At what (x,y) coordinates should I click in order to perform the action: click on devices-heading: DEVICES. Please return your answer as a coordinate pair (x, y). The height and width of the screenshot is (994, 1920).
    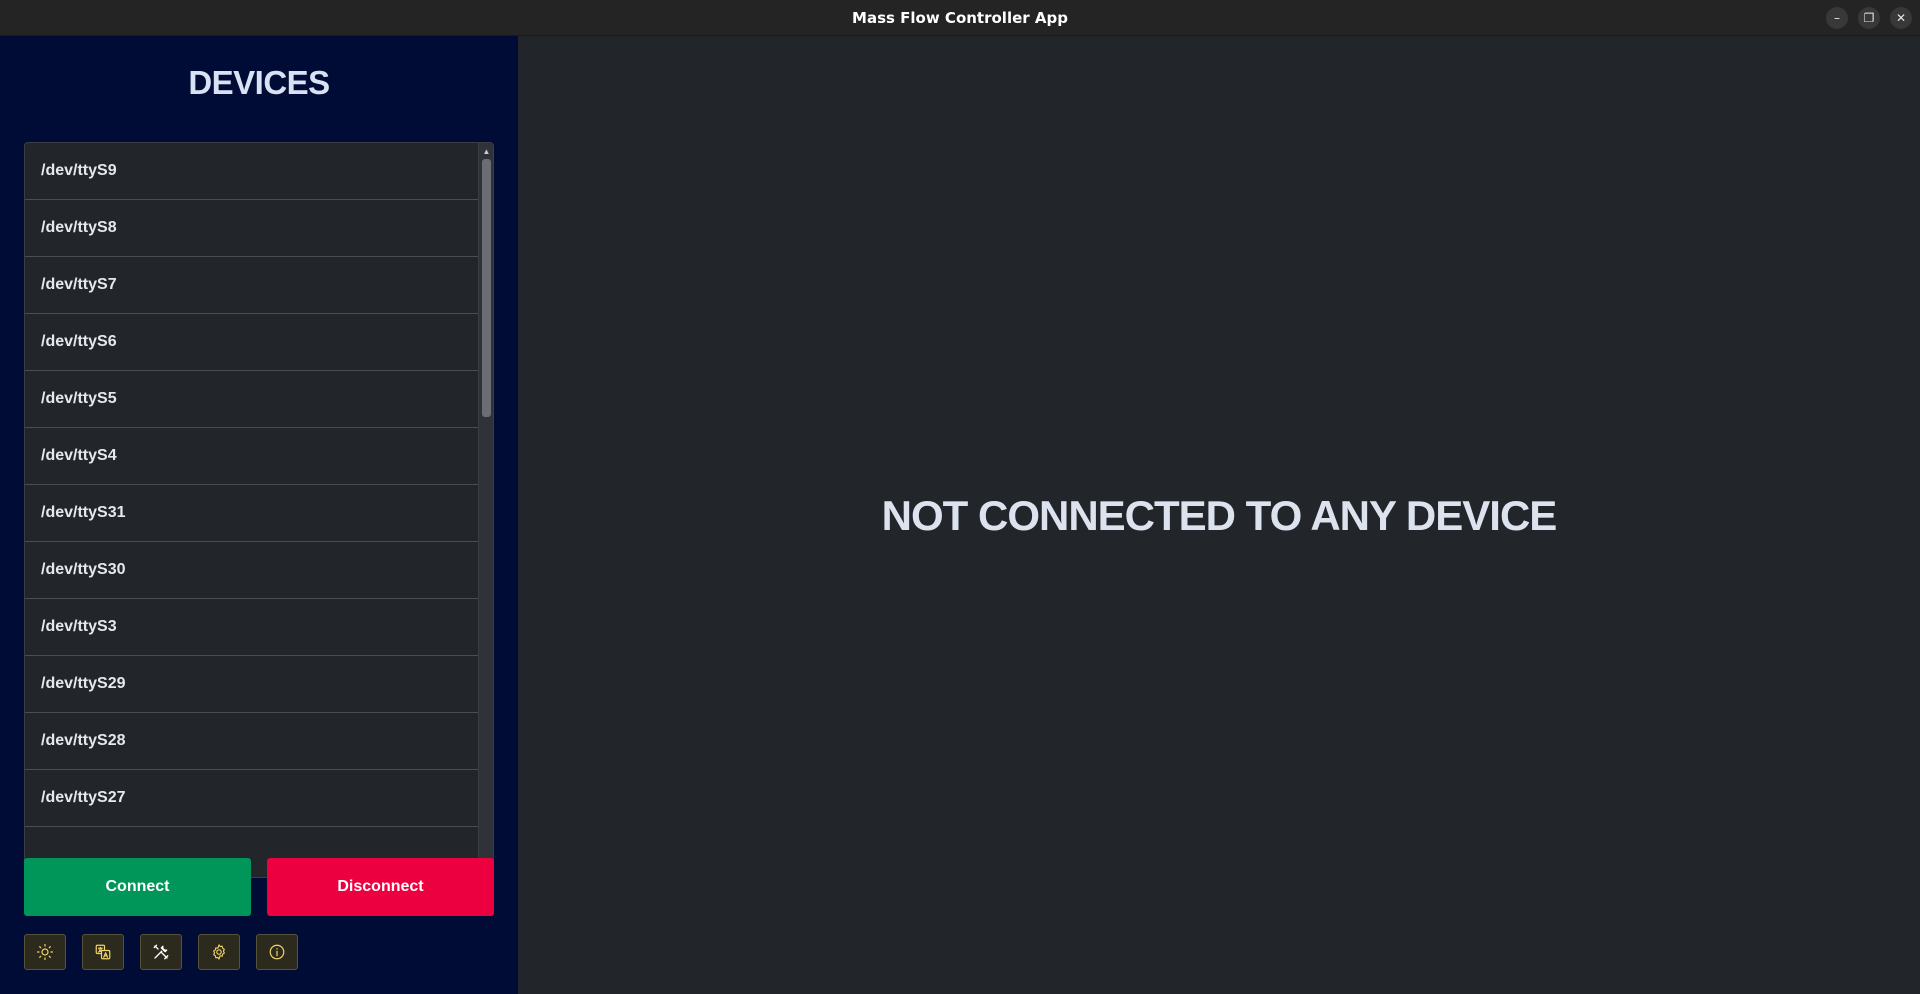
    Looking at the image, I should click on (259, 82).